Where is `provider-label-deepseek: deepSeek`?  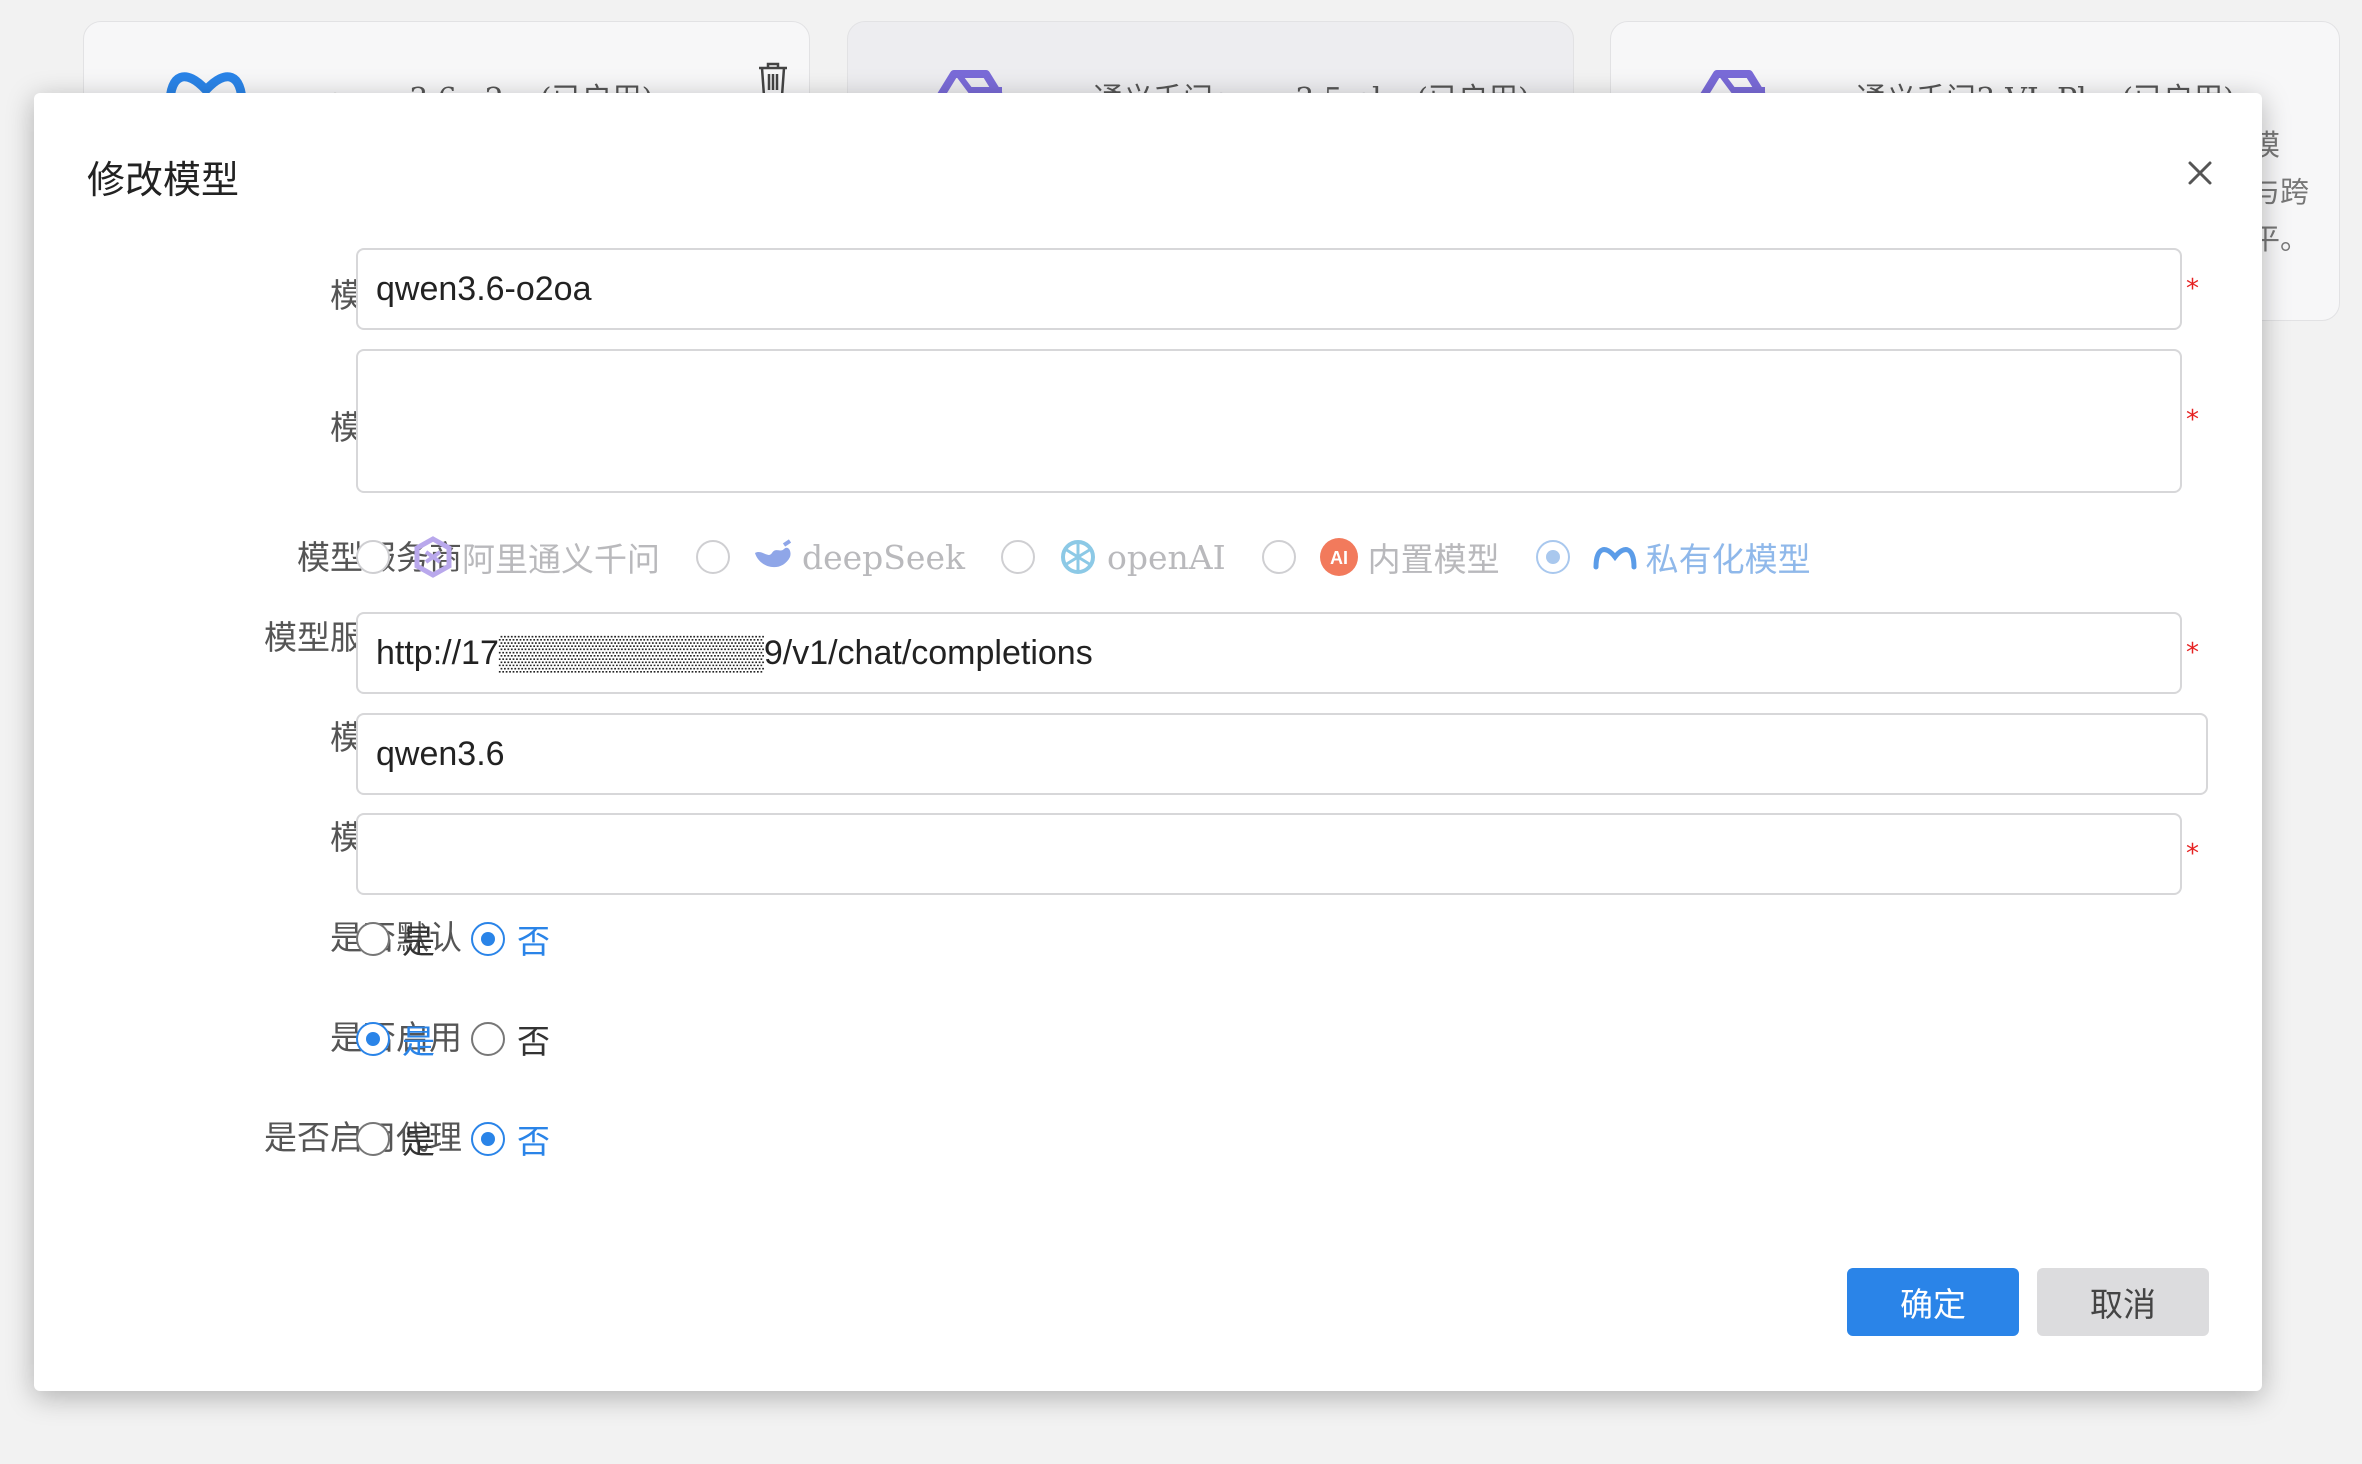
provider-label-deepseek: deepSeek is located at coordinates (883, 557).